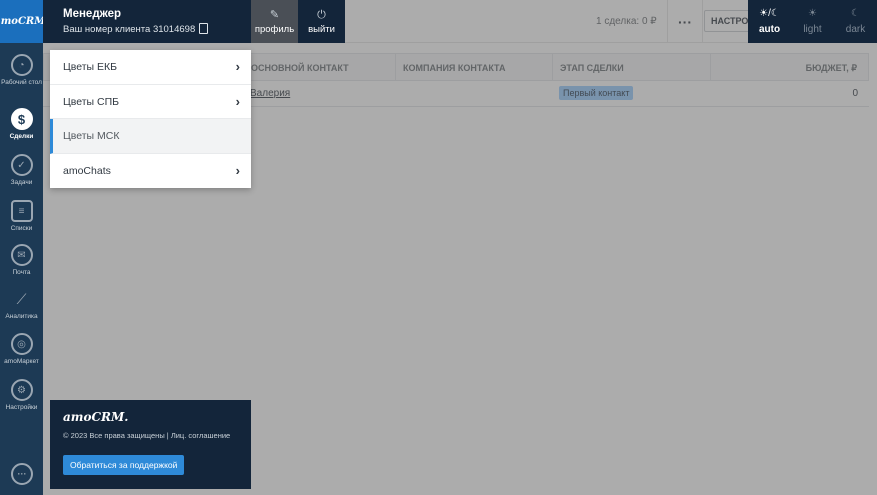 Image resolution: width=877 pixels, height=495 pixels. I want to click on gear-icon: ⚙, so click(21, 390).